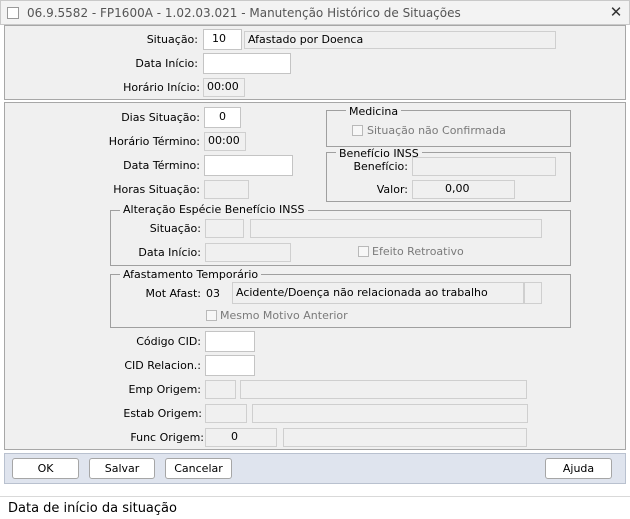  I want to click on valor-label: Valor:, so click(392, 189).